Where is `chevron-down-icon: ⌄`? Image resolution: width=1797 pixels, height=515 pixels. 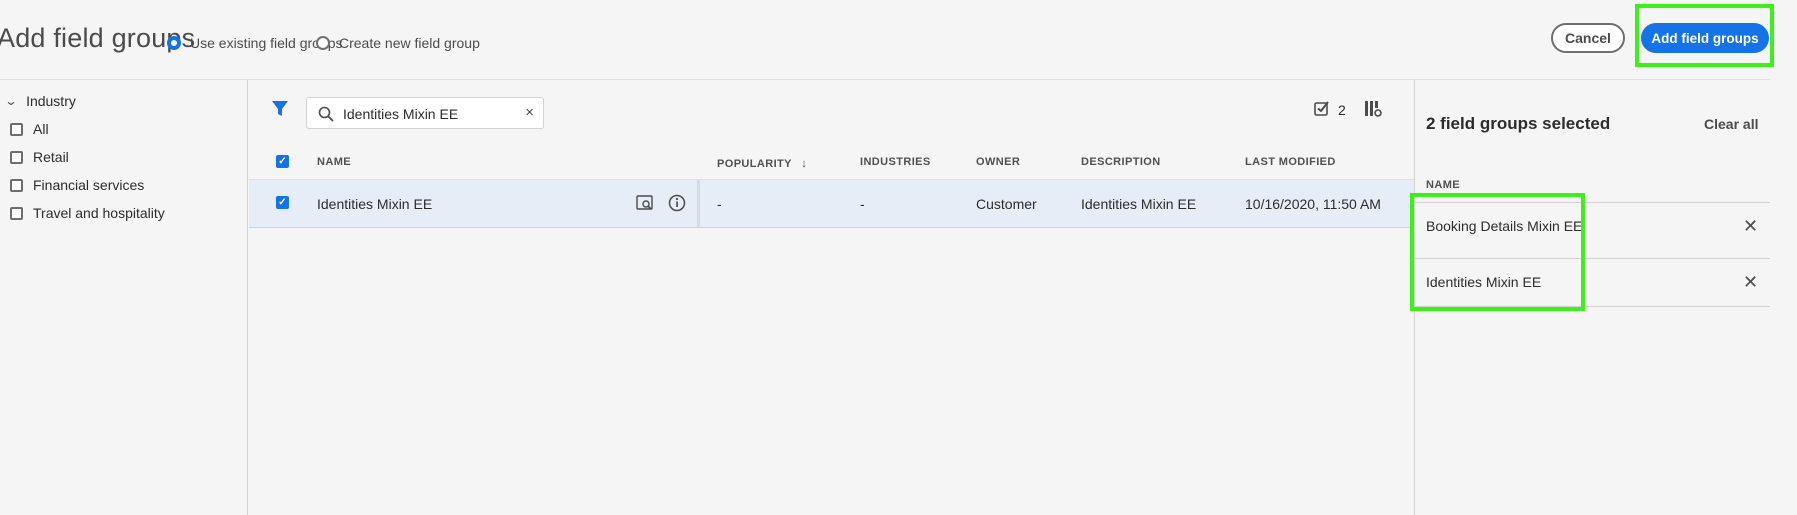
chevron-down-icon: ⌄ is located at coordinates (11, 101).